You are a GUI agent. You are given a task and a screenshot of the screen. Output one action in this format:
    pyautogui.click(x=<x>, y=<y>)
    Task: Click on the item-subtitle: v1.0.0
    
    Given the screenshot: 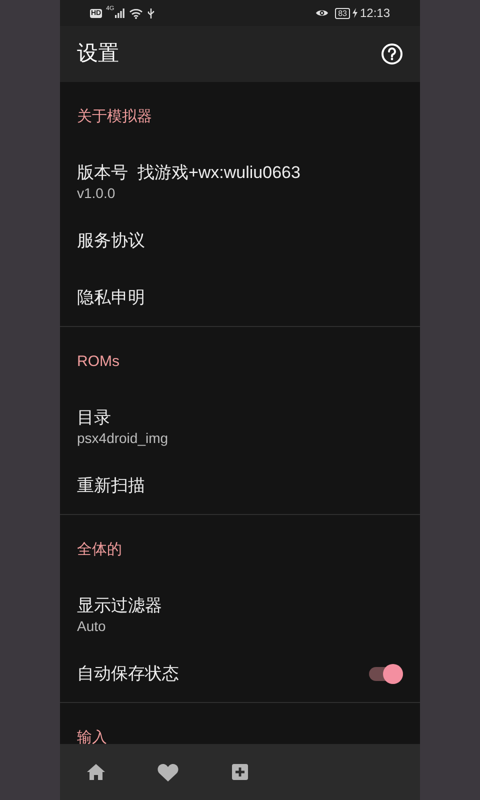 What is the action you would take?
    pyautogui.click(x=96, y=193)
    